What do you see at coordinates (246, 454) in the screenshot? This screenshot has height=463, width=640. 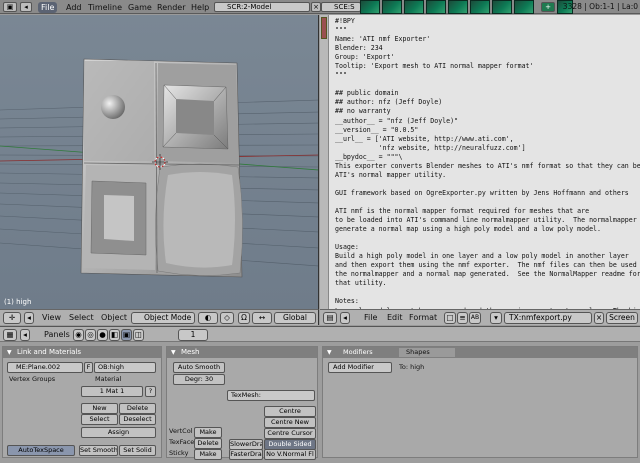 I see `faster-draw-button: FasterDra` at bounding box center [246, 454].